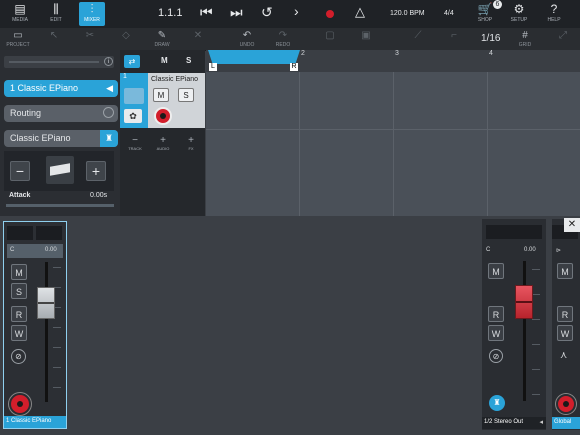  What do you see at coordinates (164, 60) in the screenshot?
I see `global-mute-button: M` at bounding box center [164, 60].